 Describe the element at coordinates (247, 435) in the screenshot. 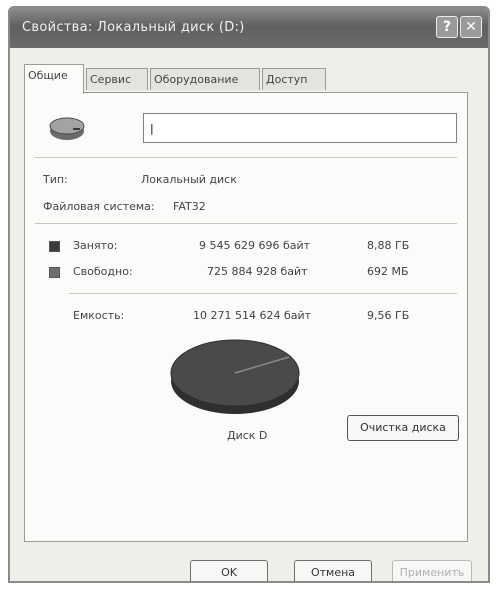

I see `disk-label: Диск D` at that location.